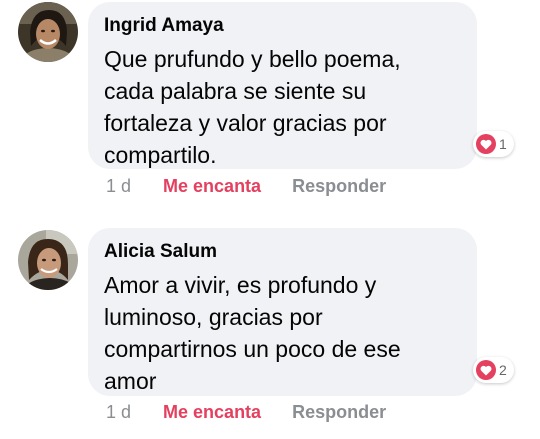  Describe the element at coordinates (245, 123) in the screenshot. I see `comment-text-line: fortaleza y valor gracias por` at that location.